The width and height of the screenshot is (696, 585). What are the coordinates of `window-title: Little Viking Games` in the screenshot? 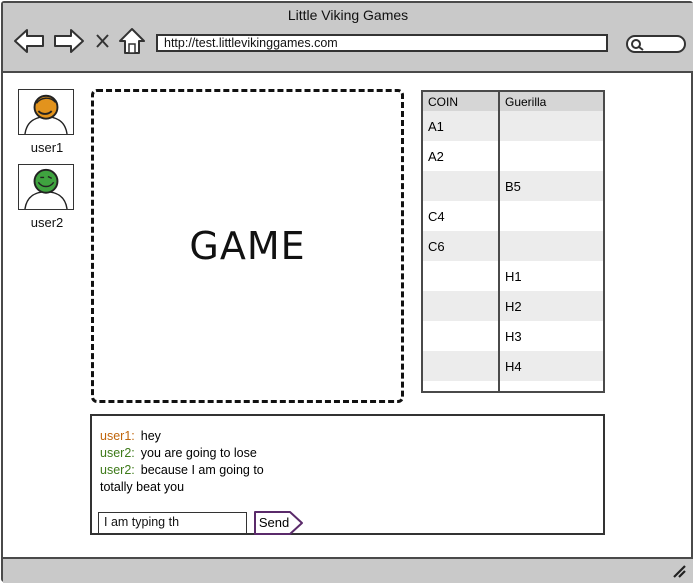 It's located at (348, 15).